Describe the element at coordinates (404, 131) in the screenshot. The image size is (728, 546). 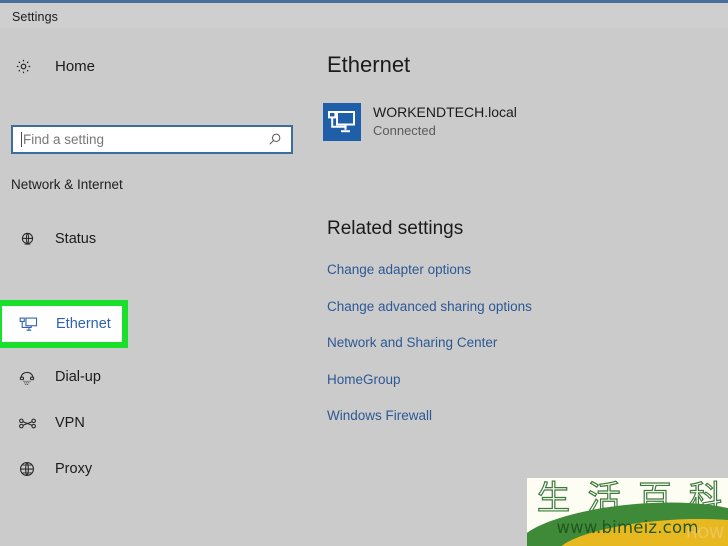
I see `adapter-status: Connected` at that location.